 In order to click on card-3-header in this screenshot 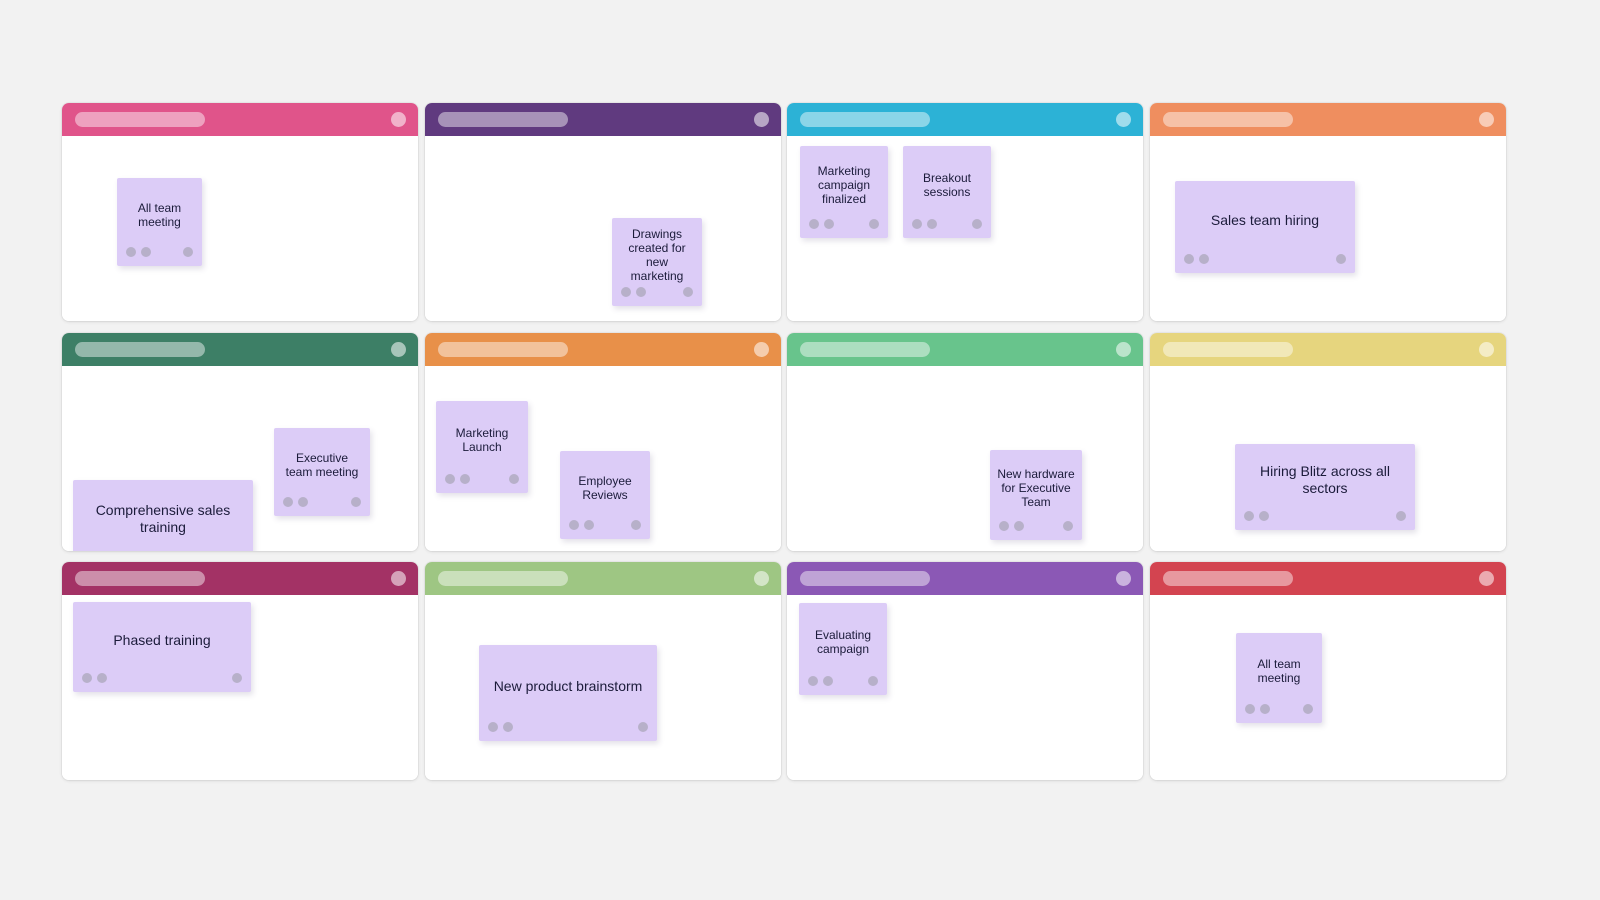, I will do `click(965, 119)`.